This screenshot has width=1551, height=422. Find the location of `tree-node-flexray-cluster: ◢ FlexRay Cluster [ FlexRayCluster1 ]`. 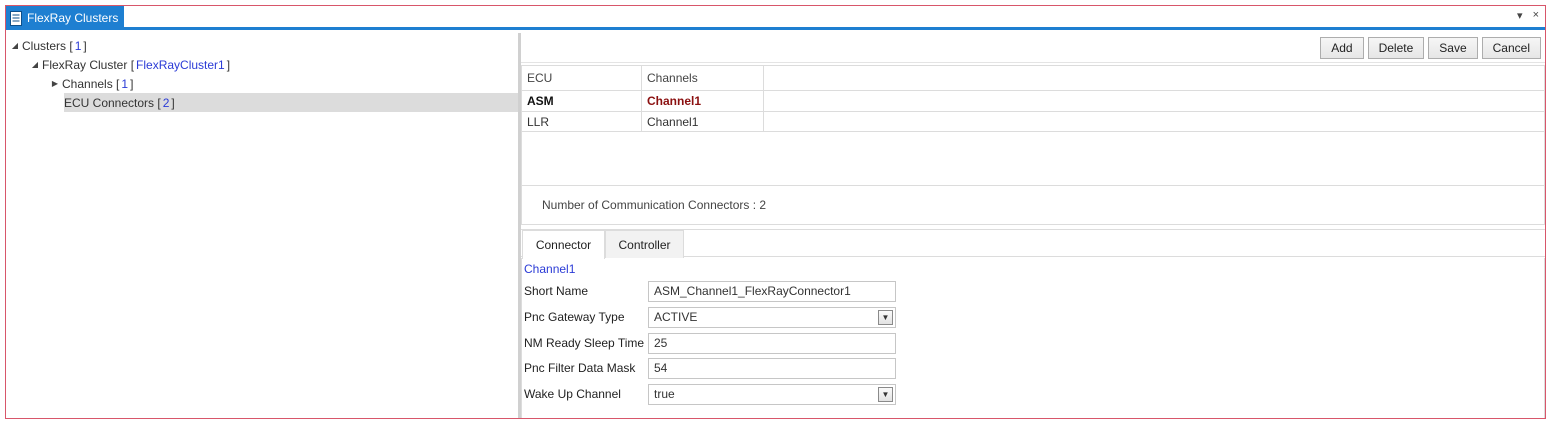

tree-node-flexray-cluster: ◢ FlexRay Cluster [ FlexRayCluster1 ] is located at coordinates (129, 64).